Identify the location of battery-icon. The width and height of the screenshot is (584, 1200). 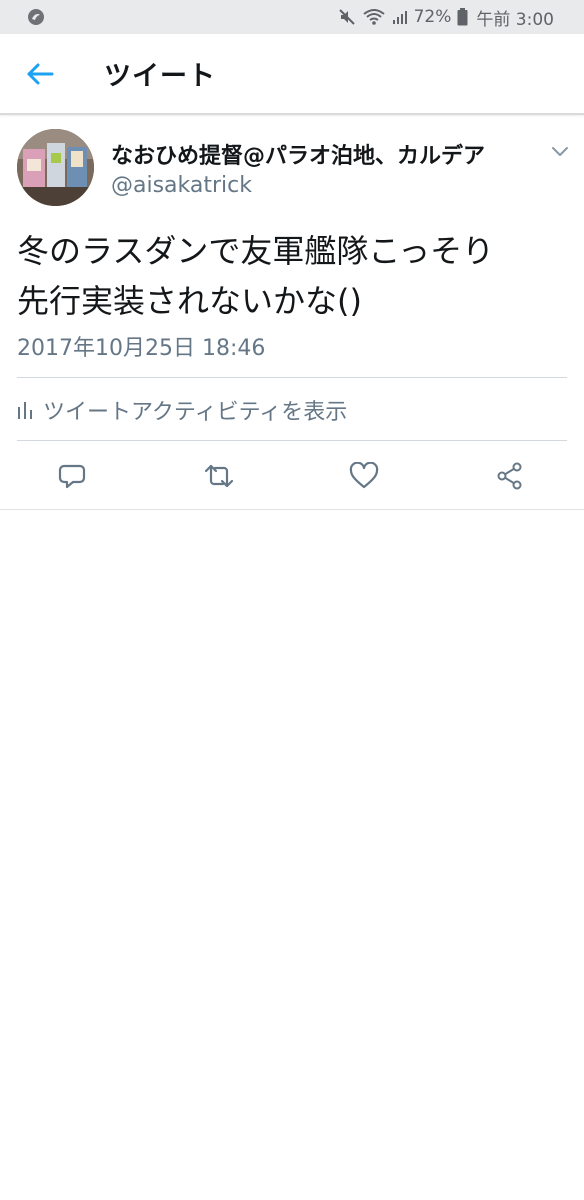
(462, 17).